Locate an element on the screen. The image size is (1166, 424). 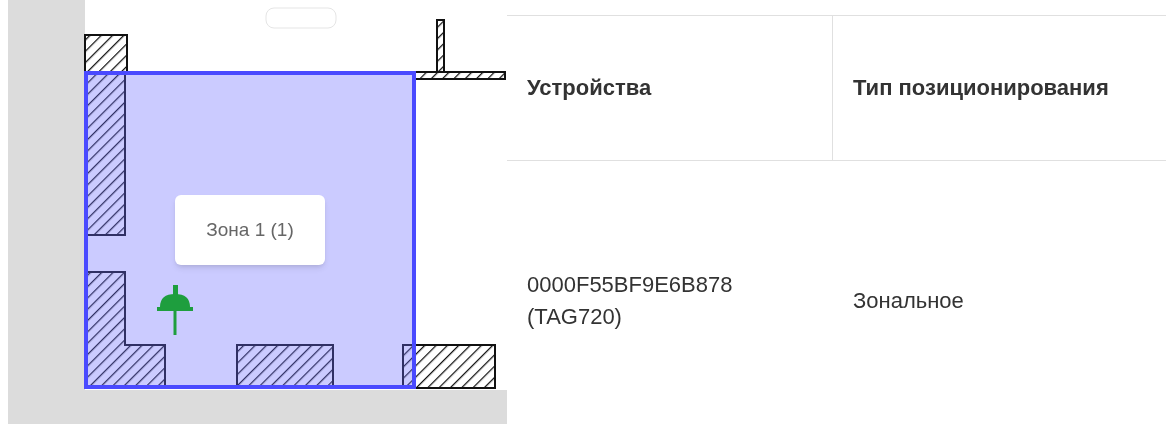
antenna-icon is located at coordinates (175, 310).